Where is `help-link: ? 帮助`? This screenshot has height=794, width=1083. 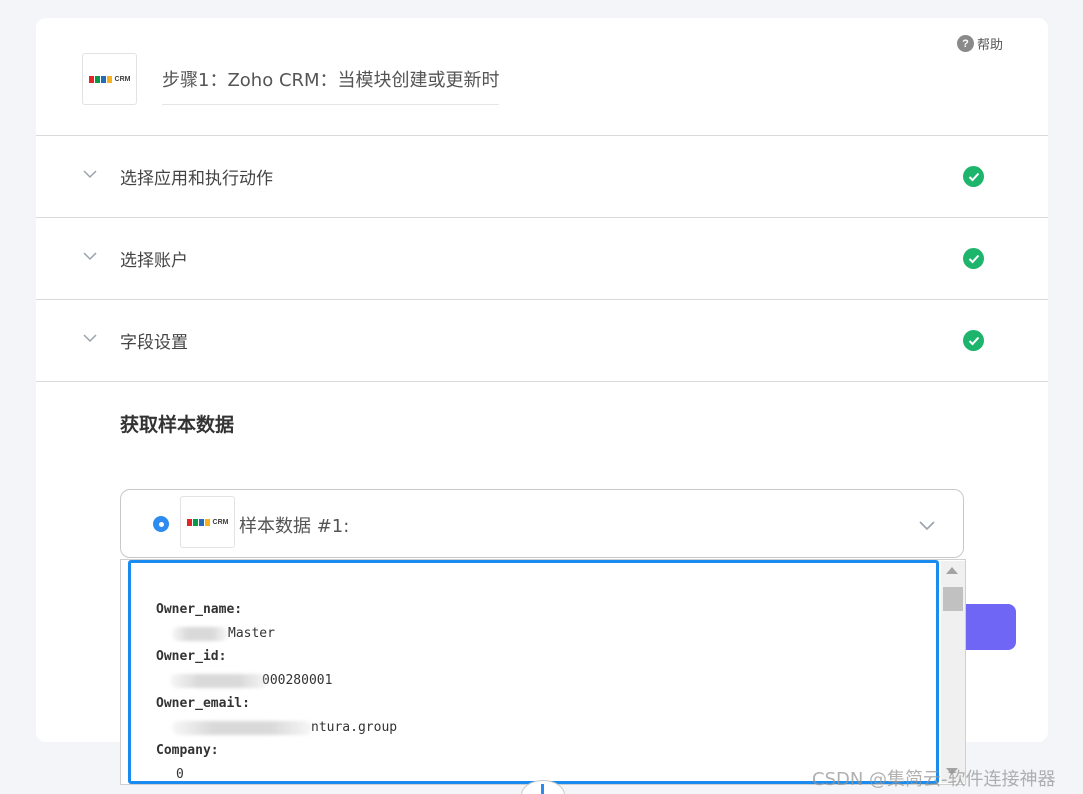
help-link: ? 帮助 is located at coordinates (980, 43).